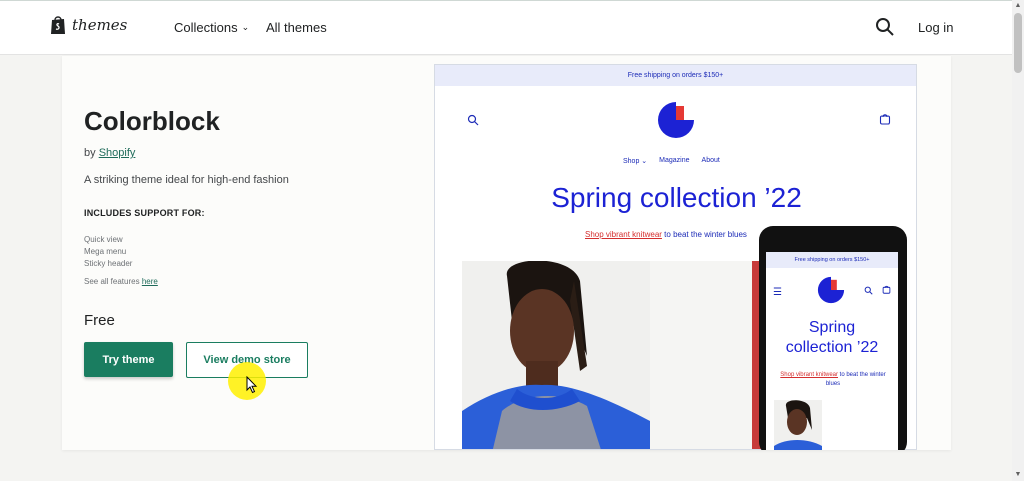  Describe the element at coordinates (831, 290) in the screenshot. I see `mobile-colorblock-logo-icon` at that location.